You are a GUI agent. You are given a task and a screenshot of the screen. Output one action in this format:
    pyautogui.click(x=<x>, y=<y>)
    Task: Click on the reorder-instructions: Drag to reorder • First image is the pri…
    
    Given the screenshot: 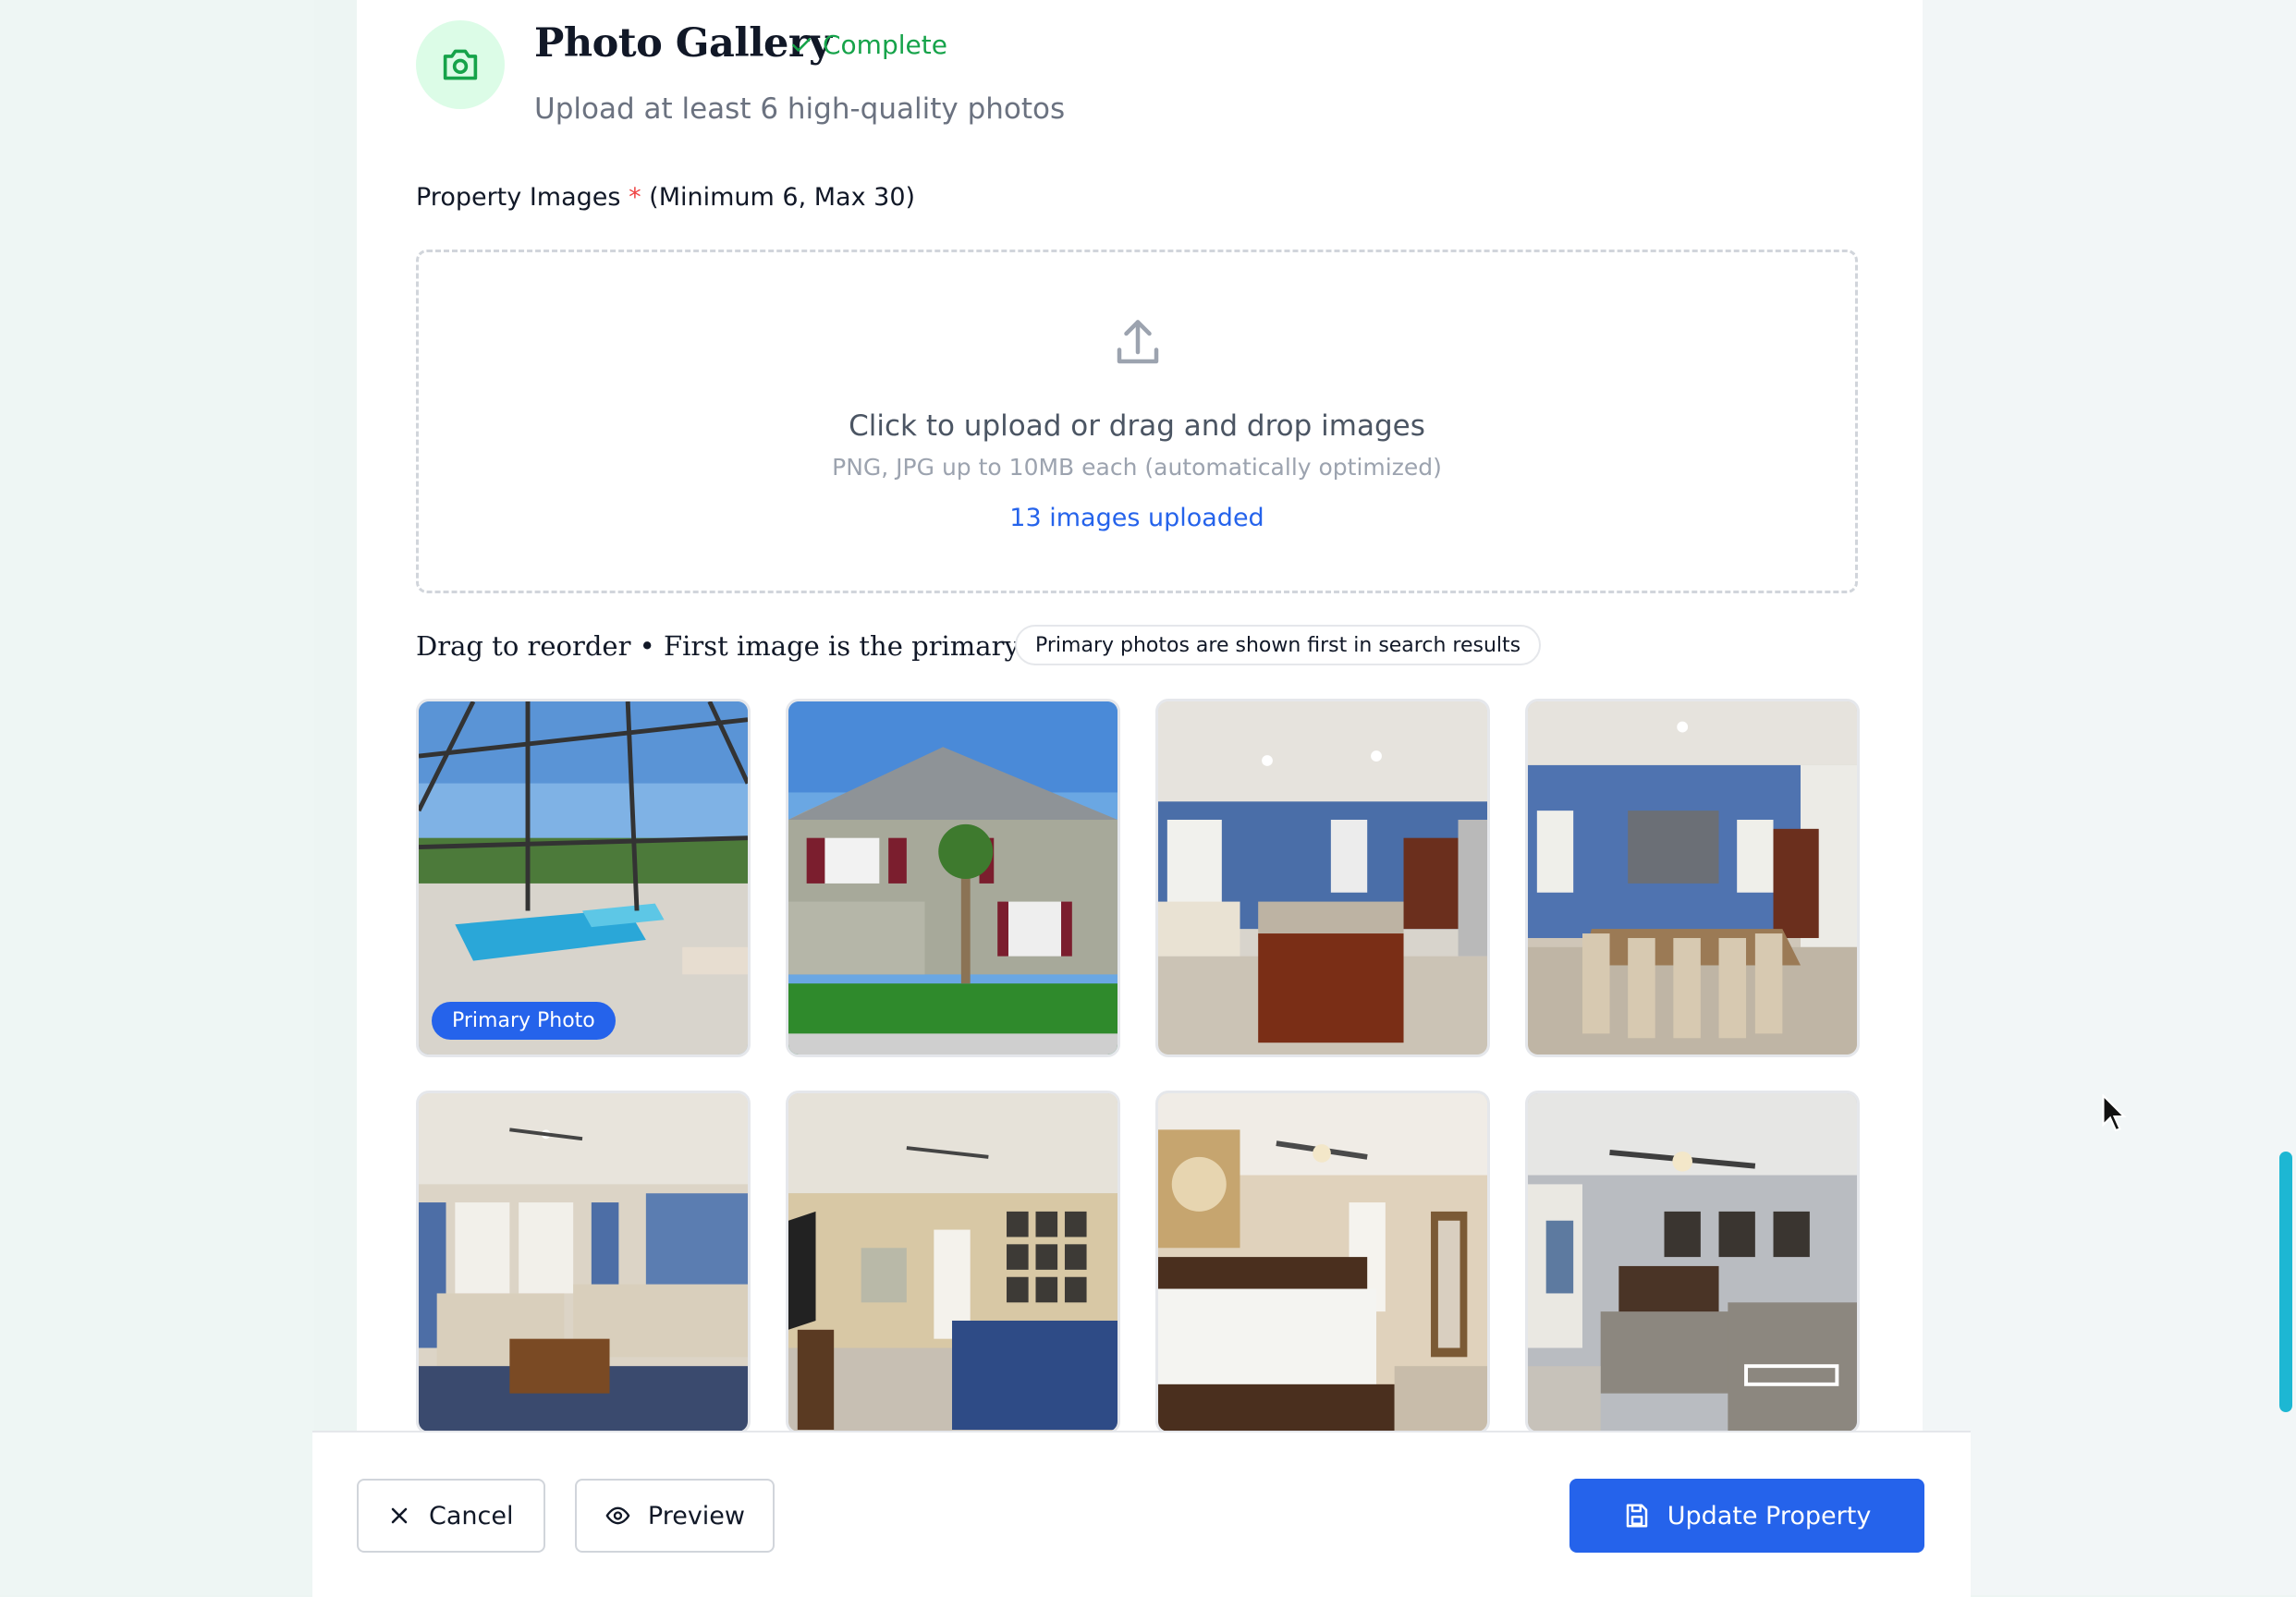 What is the action you would take?
    pyautogui.click(x=761, y=646)
    